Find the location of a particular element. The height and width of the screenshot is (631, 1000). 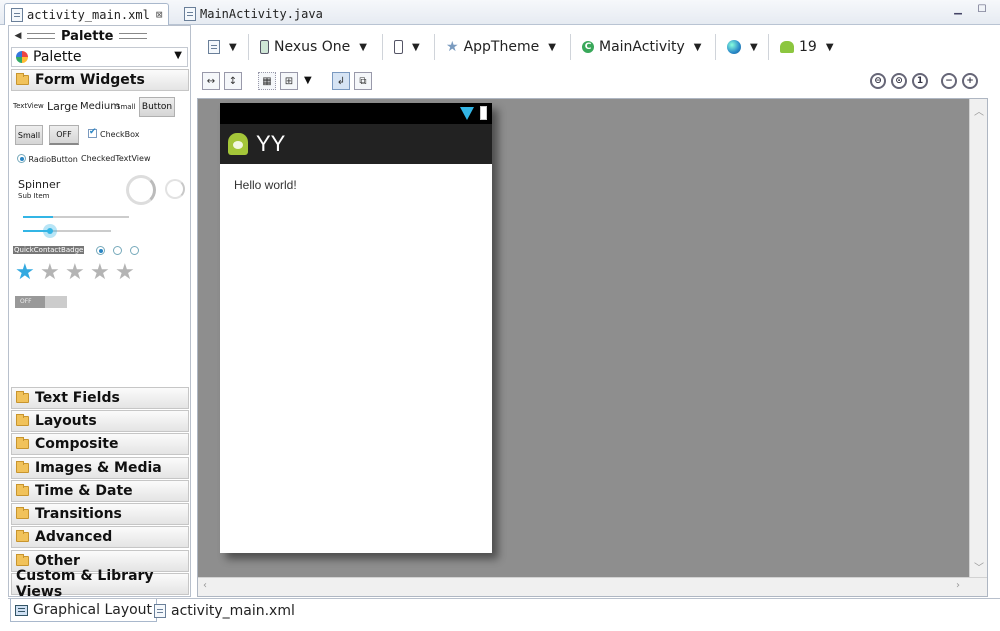

action-bar: YY is located at coordinates (356, 144).